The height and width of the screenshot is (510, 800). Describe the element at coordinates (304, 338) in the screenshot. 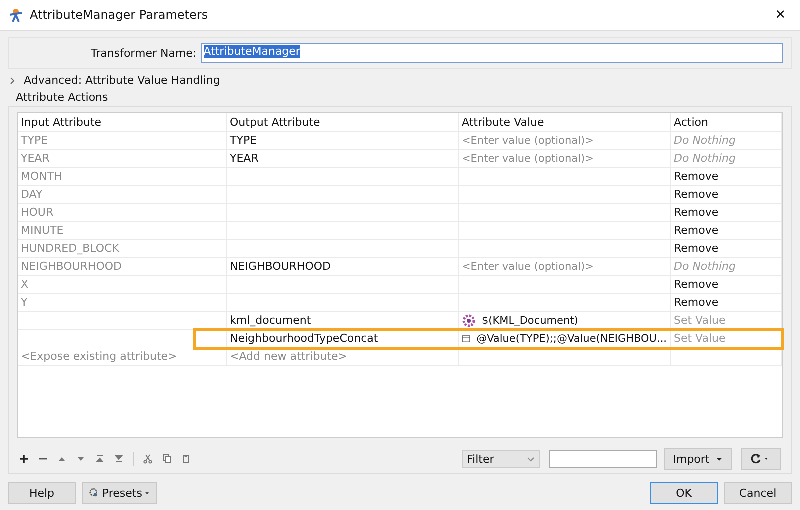

I see `output-attribute-cell: NeighbourhoodTypeConcat` at that location.